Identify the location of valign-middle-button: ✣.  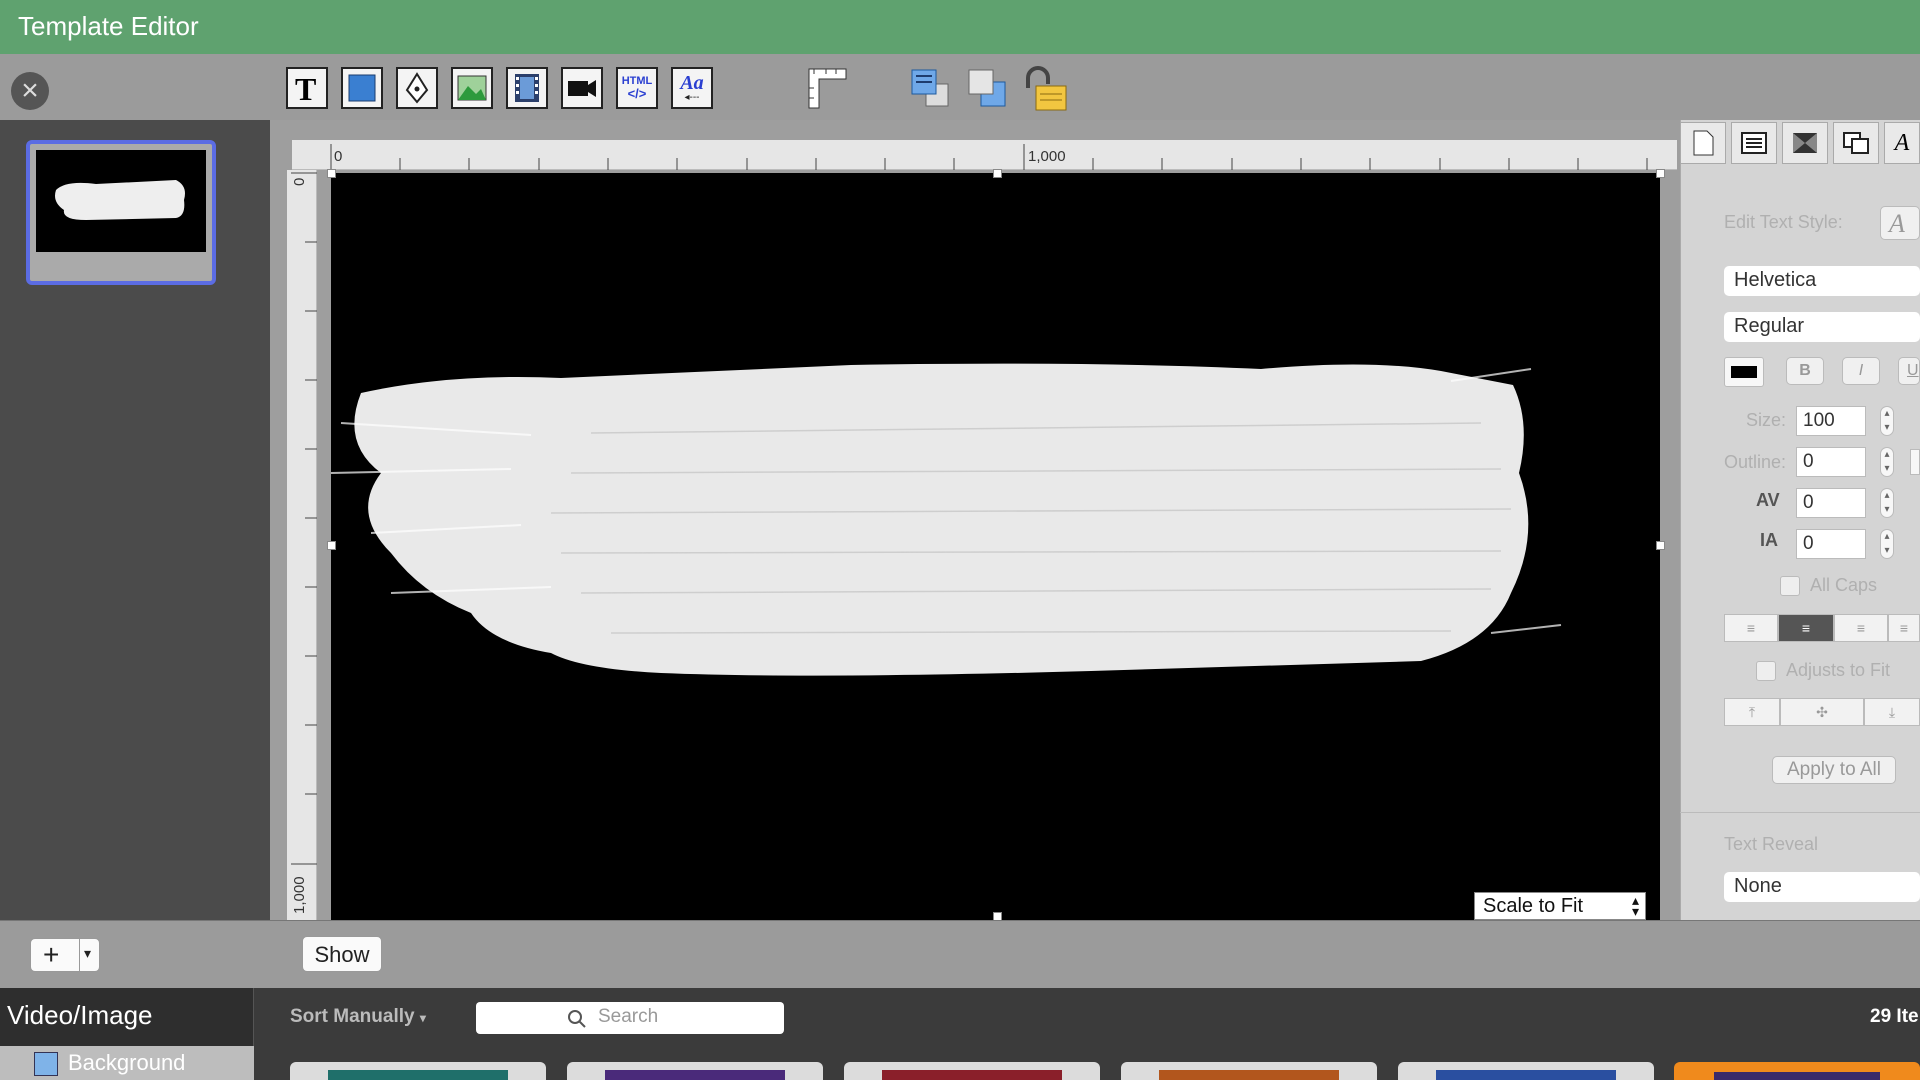
(1822, 712).